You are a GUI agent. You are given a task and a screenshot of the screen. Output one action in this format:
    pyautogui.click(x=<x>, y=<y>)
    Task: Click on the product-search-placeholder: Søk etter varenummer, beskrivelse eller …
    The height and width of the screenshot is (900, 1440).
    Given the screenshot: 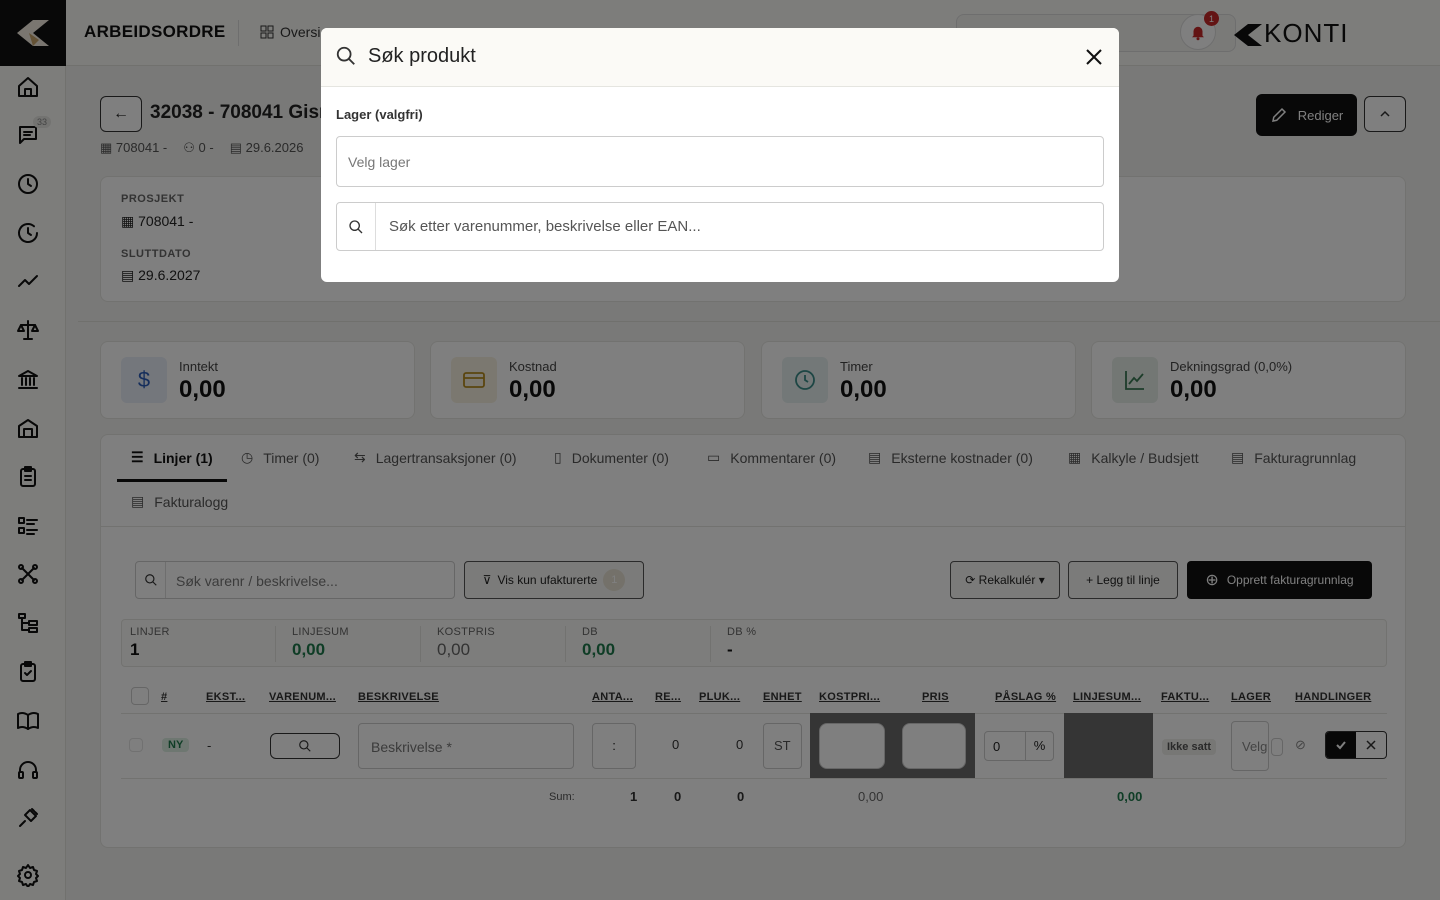 What is the action you would take?
    pyautogui.click(x=545, y=226)
    